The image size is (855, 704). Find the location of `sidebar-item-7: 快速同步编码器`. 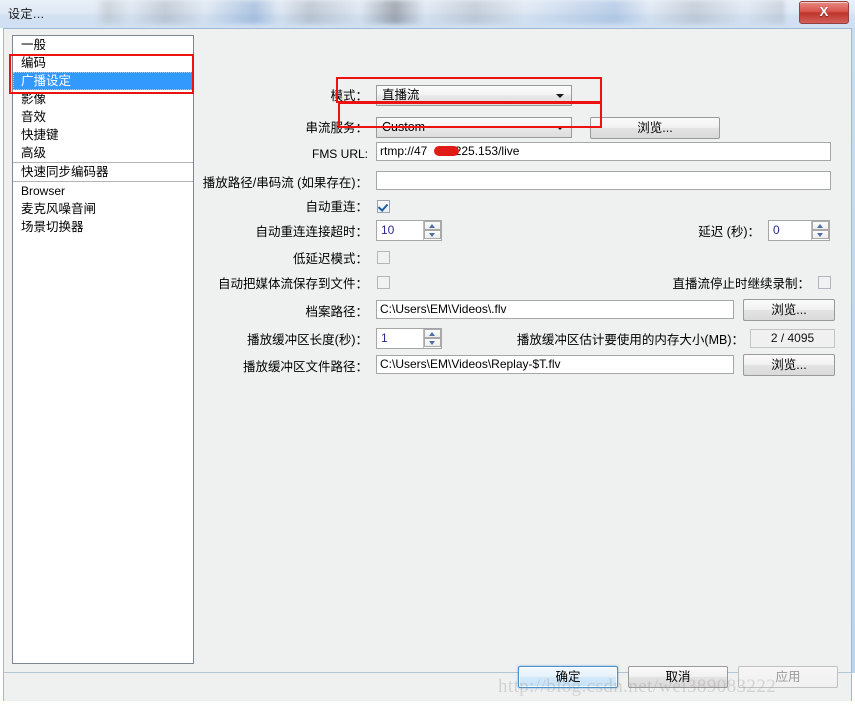

sidebar-item-7: 快速同步编码器 is located at coordinates (103, 172).